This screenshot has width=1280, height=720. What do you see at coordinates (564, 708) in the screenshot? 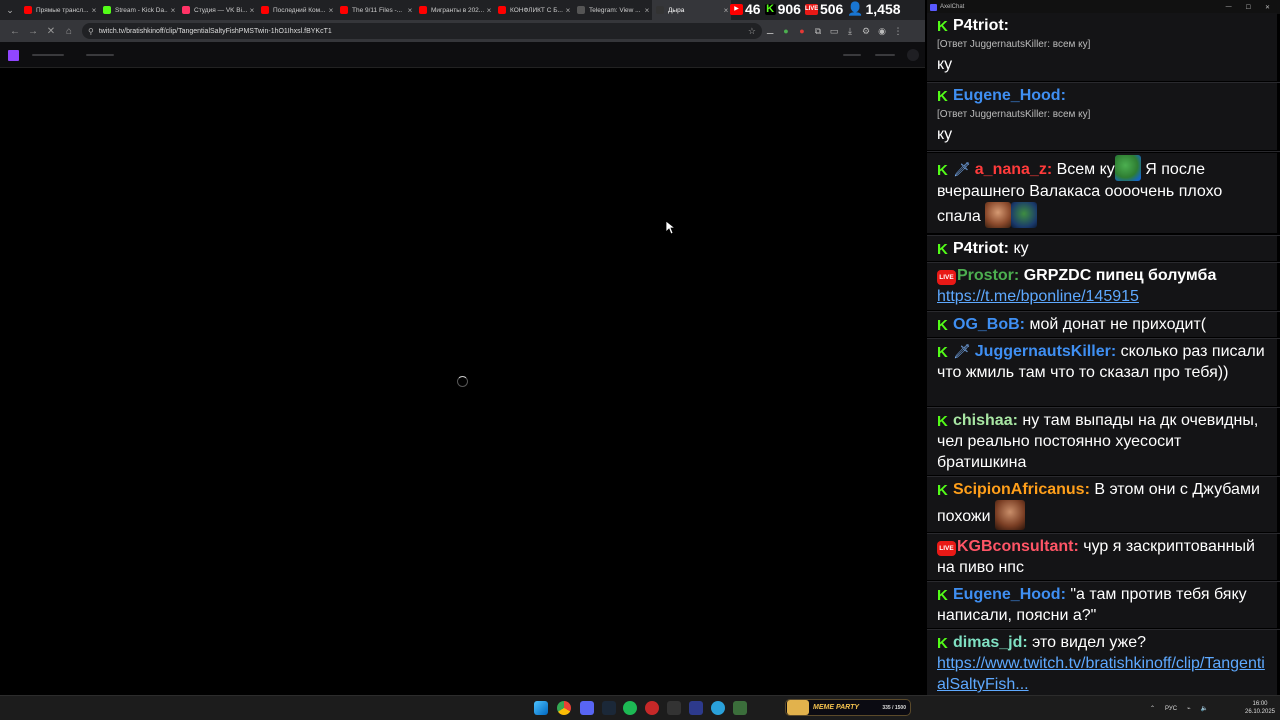
I see `chrome-icon` at bounding box center [564, 708].